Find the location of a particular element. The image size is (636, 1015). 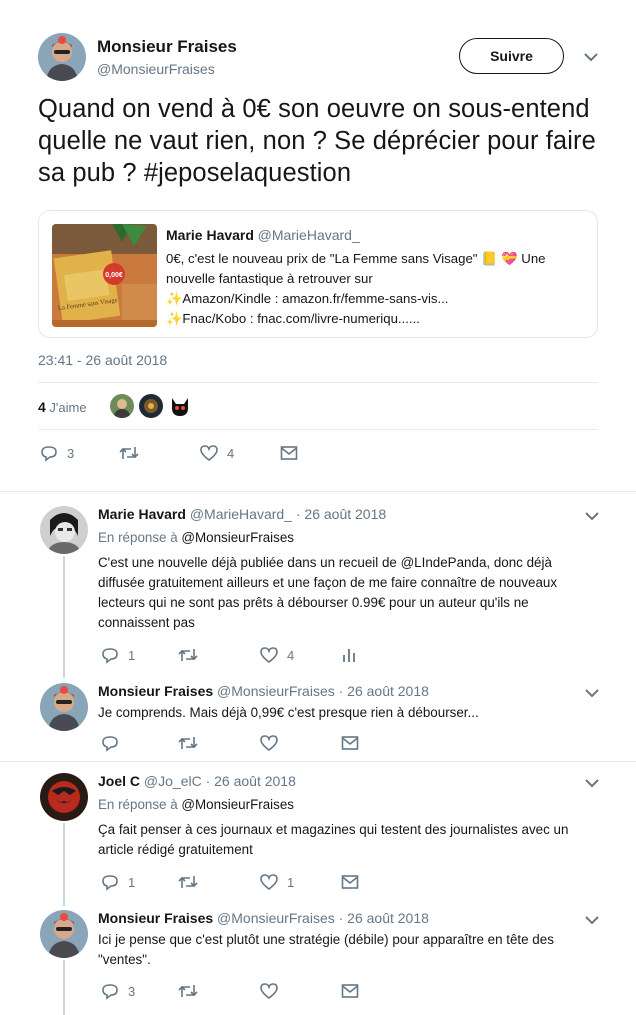

reply-author-name: Joel C is located at coordinates (119, 781).